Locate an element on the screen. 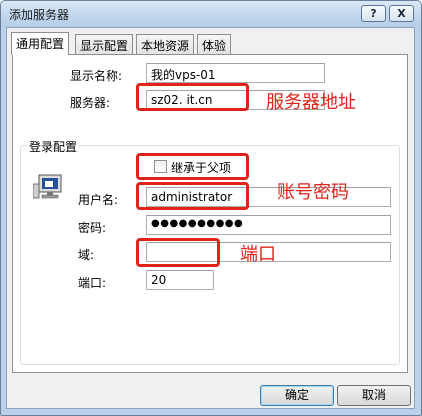 The height and width of the screenshot is (416, 422). computer-monitor-icon is located at coordinates (47, 186).